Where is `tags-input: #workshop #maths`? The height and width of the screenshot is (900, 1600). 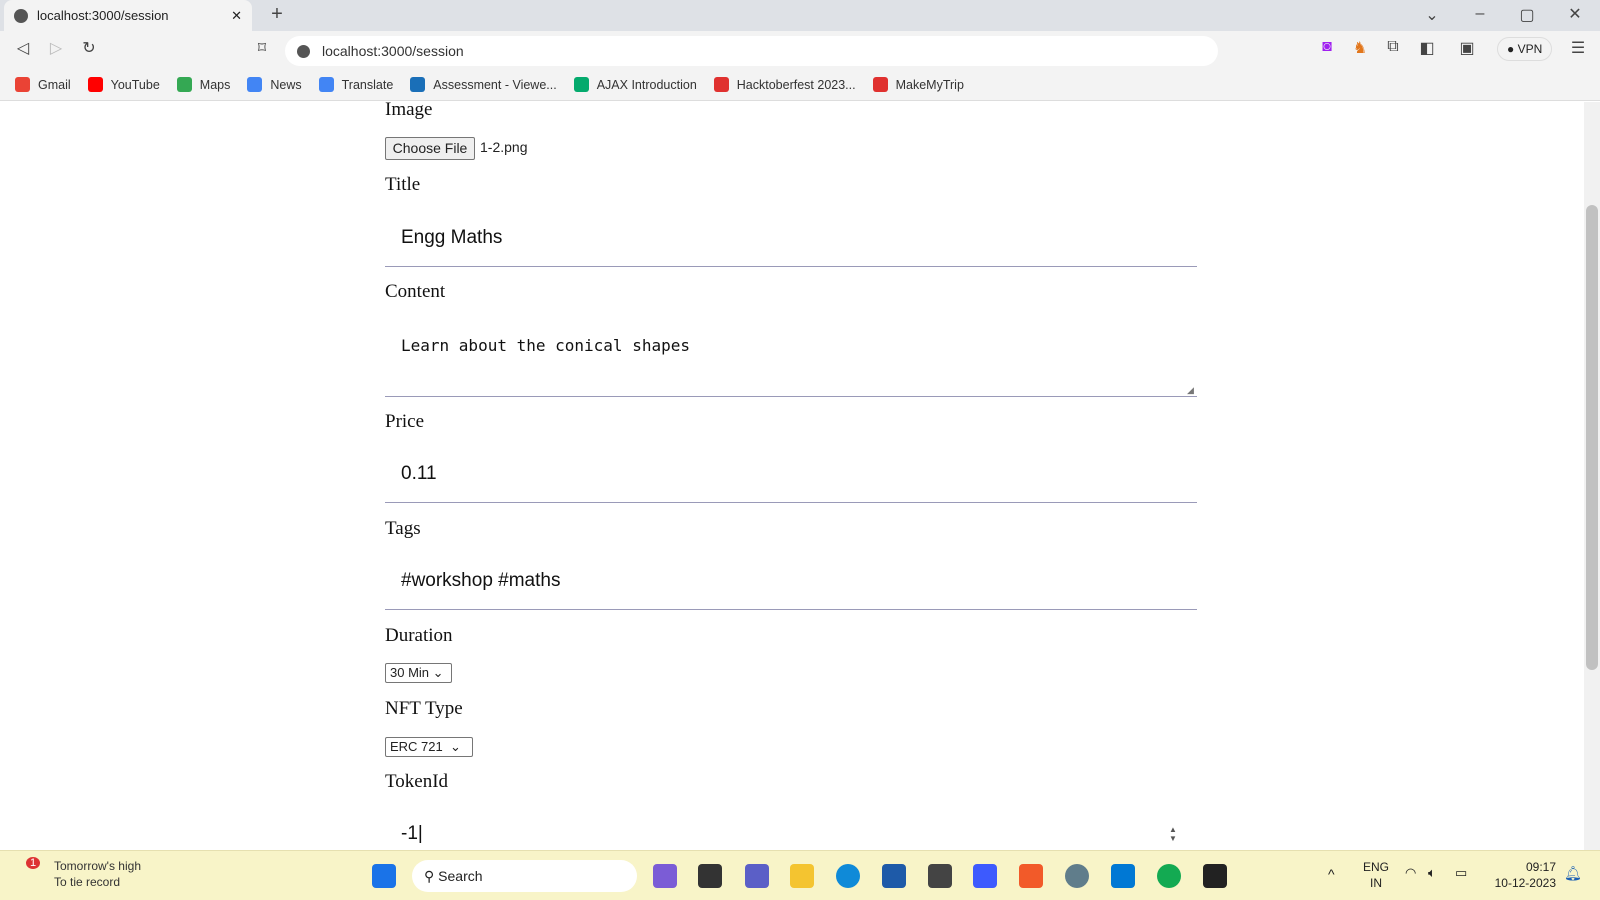
tags-input: #workshop #maths is located at coordinates (791, 583).